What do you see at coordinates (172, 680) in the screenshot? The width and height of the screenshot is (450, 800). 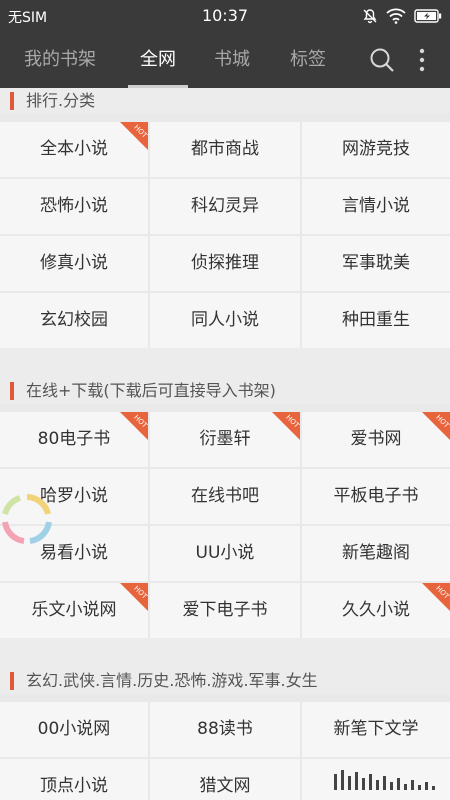 I see `section-title: 玄幻.武侠.言情.历史.恐怖.游戏.军事.女生` at bounding box center [172, 680].